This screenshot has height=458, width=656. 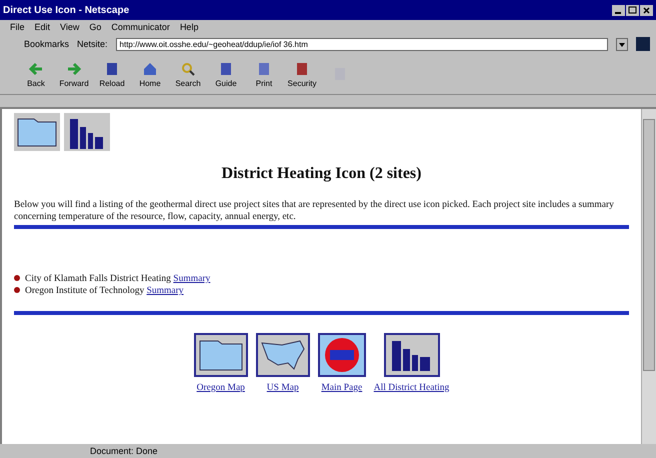 What do you see at coordinates (92, 44) in the screenshot?
I see `location-label: Netsite:` at bounding box center [92, 44].